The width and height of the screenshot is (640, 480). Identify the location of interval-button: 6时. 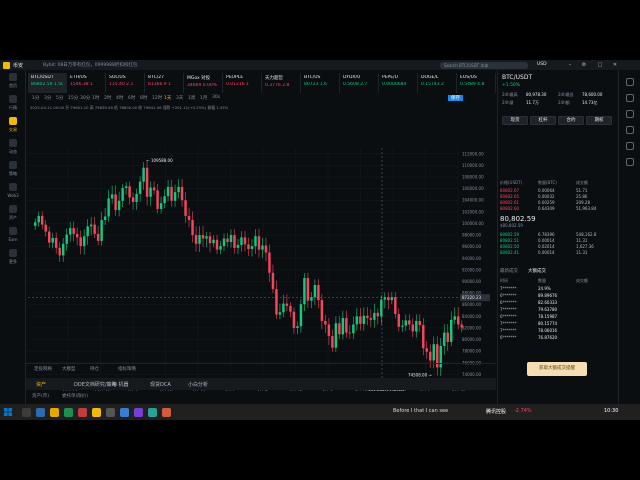
(131, 98).